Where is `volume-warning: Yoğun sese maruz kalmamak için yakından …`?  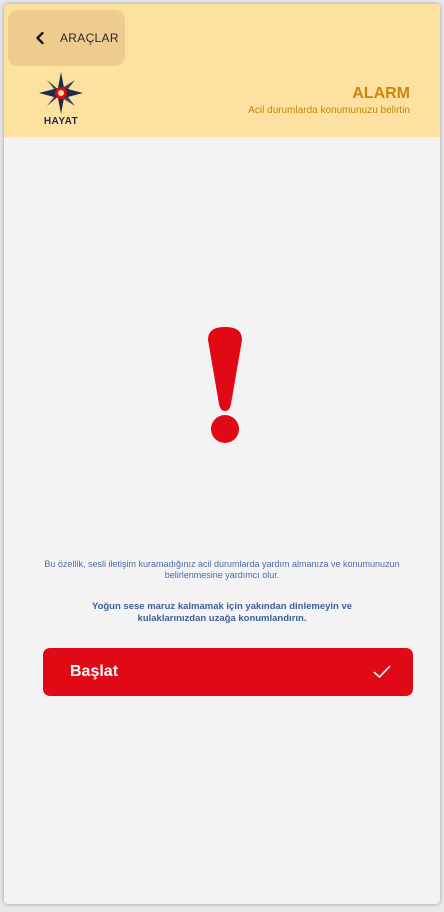
volume-warning: Yoğun sese maruz kalmamak için yakından … is located at coordinates (222, 612).